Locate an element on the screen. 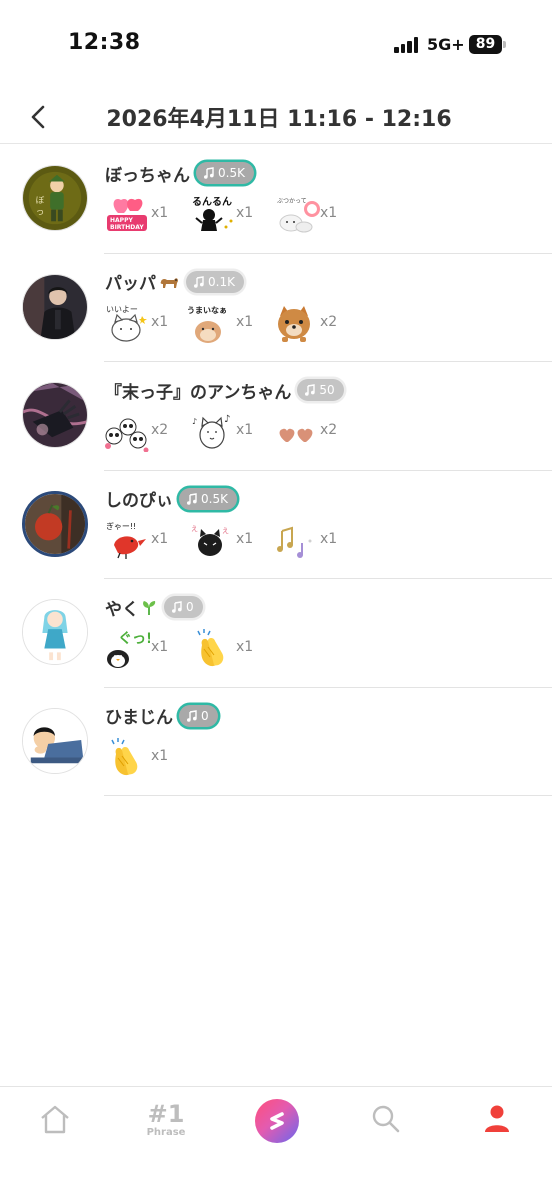 The height and width of the screenshot is (1200, 552). status-time: 12:38 is located at coordinates (104, 42).